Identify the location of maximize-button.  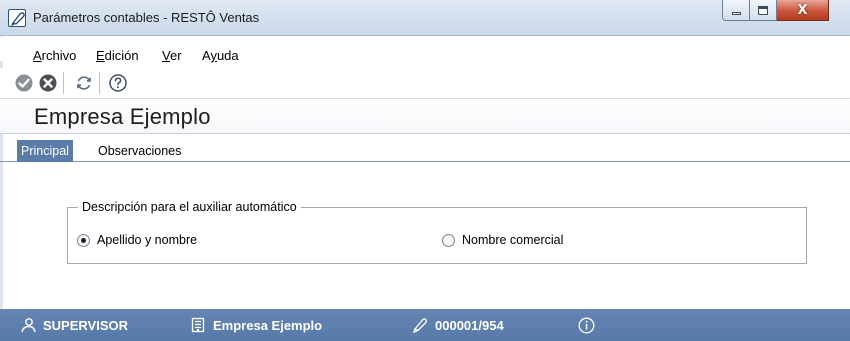
(763, 10).